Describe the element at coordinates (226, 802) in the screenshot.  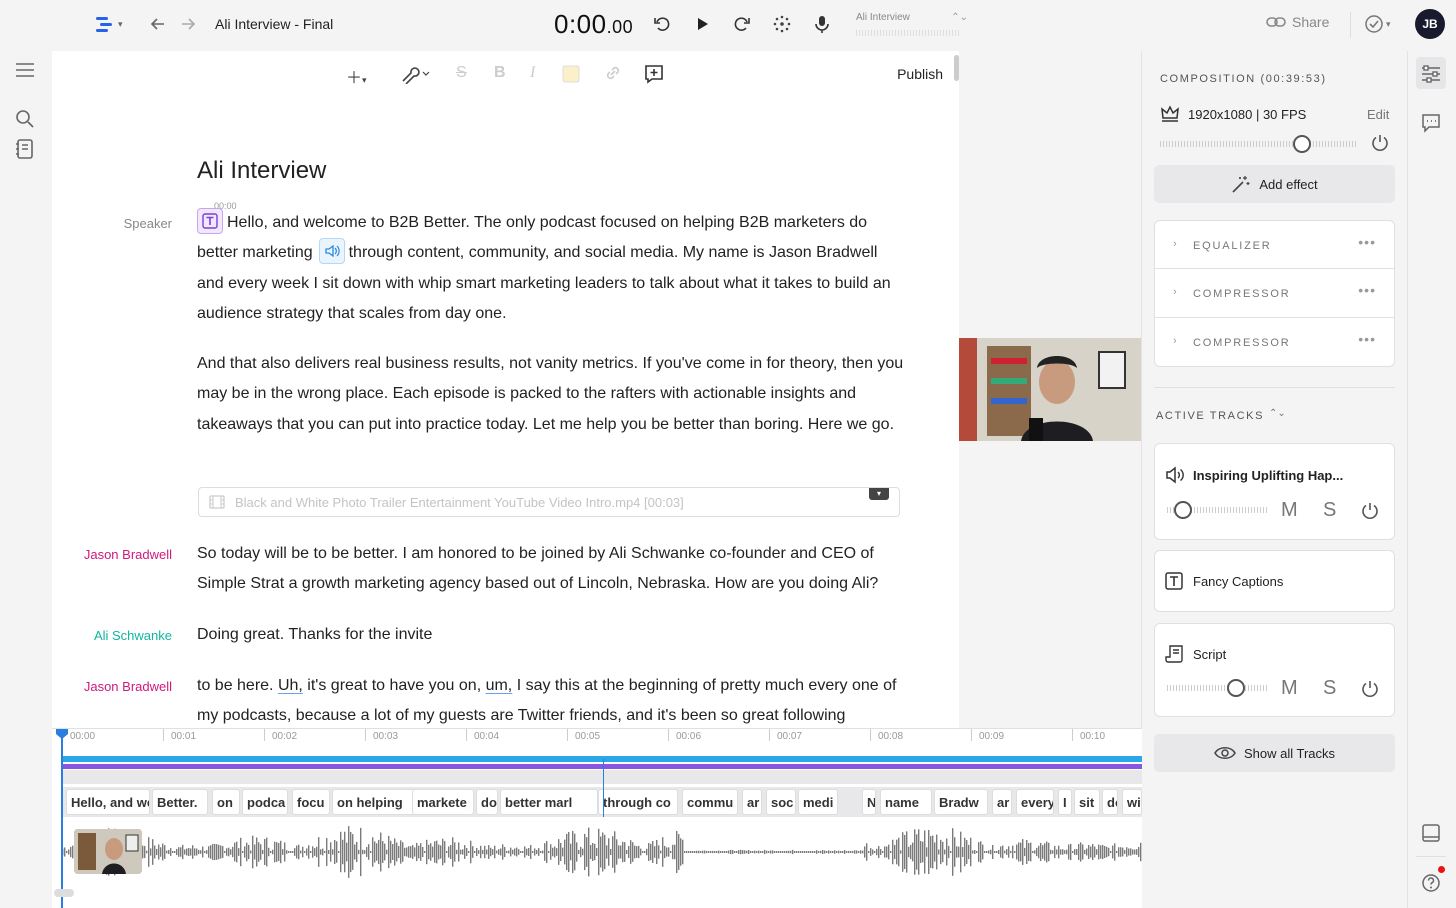
I see `word-chip: on` at that location.